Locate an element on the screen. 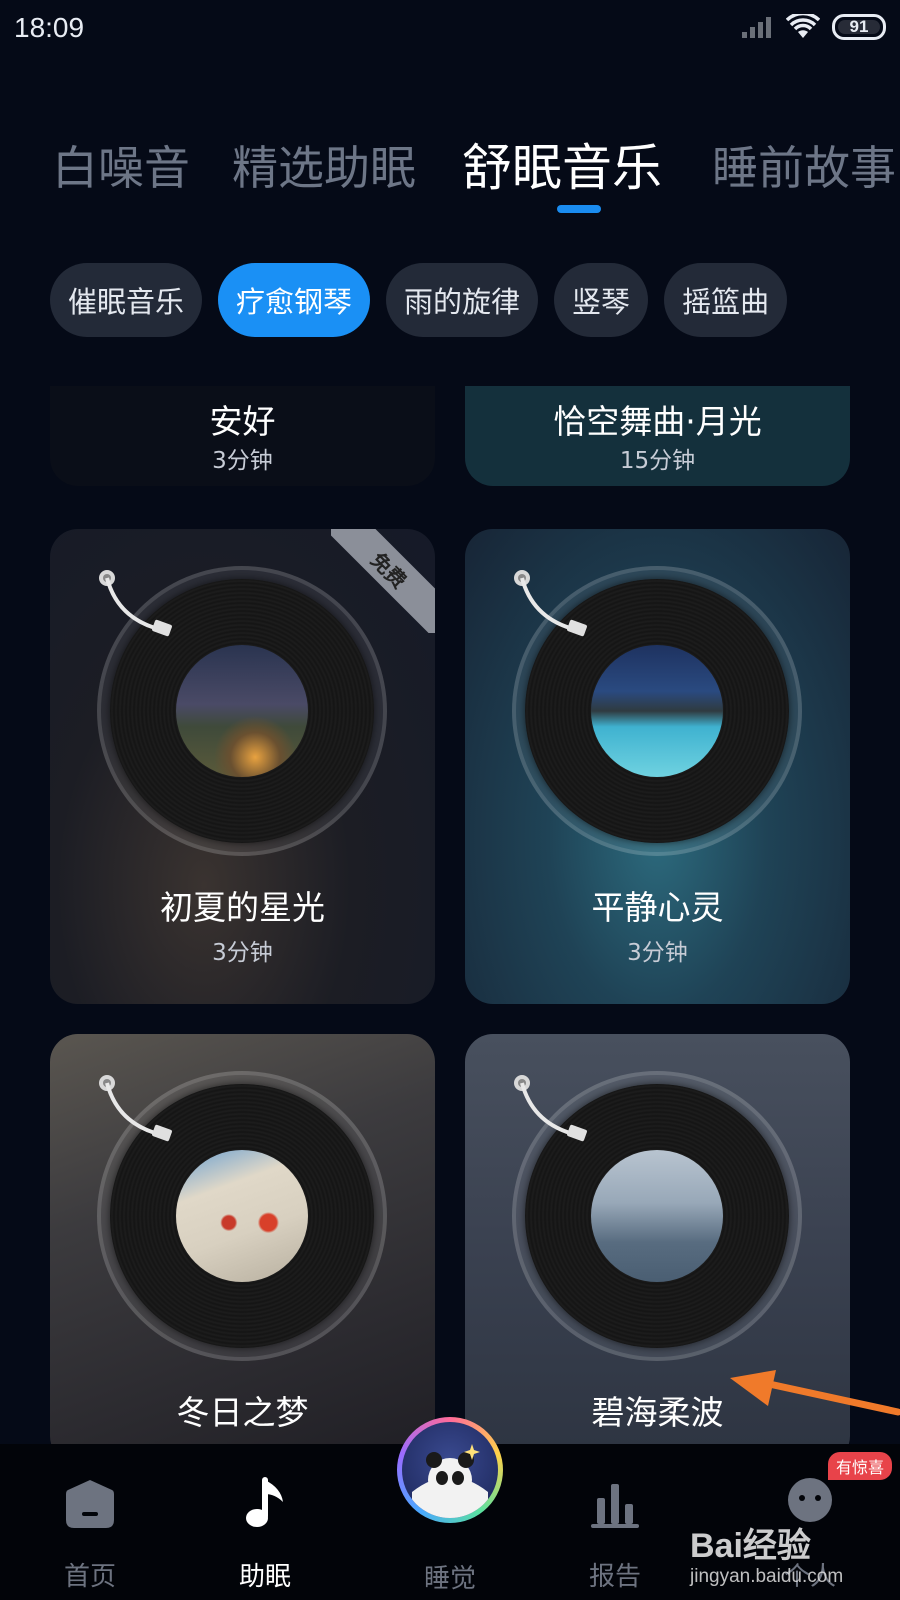 This screenshot has width=900, height=1600. subcategory-chips: 催眠音乐 疗愈钢琴 雨的旋律 竖琴 摇篮曲 is located at coordinates (419, 300).